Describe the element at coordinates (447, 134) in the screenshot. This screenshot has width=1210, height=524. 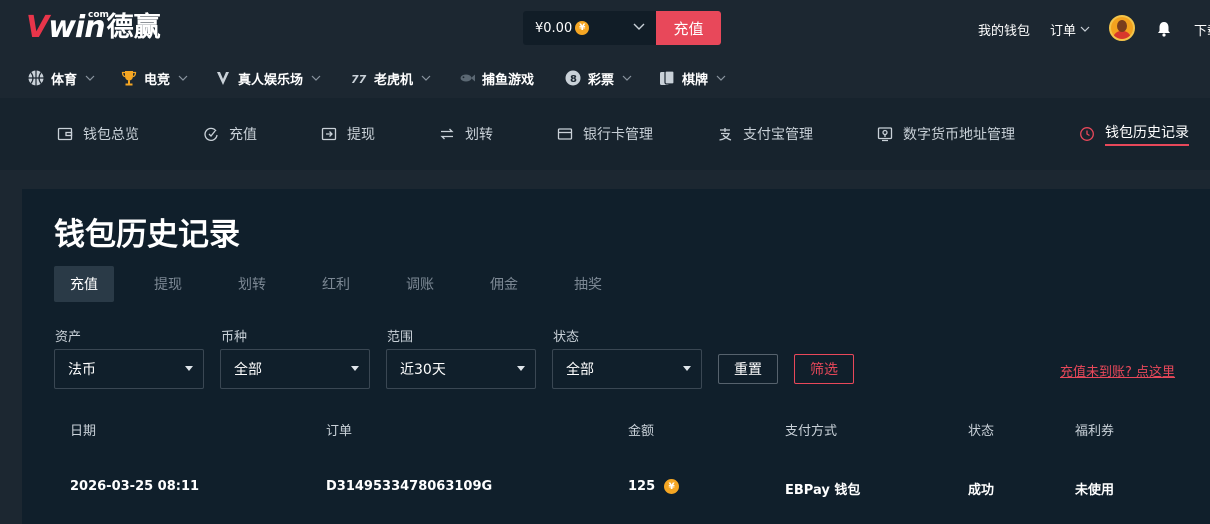
I see `transfer-icon` at that location.